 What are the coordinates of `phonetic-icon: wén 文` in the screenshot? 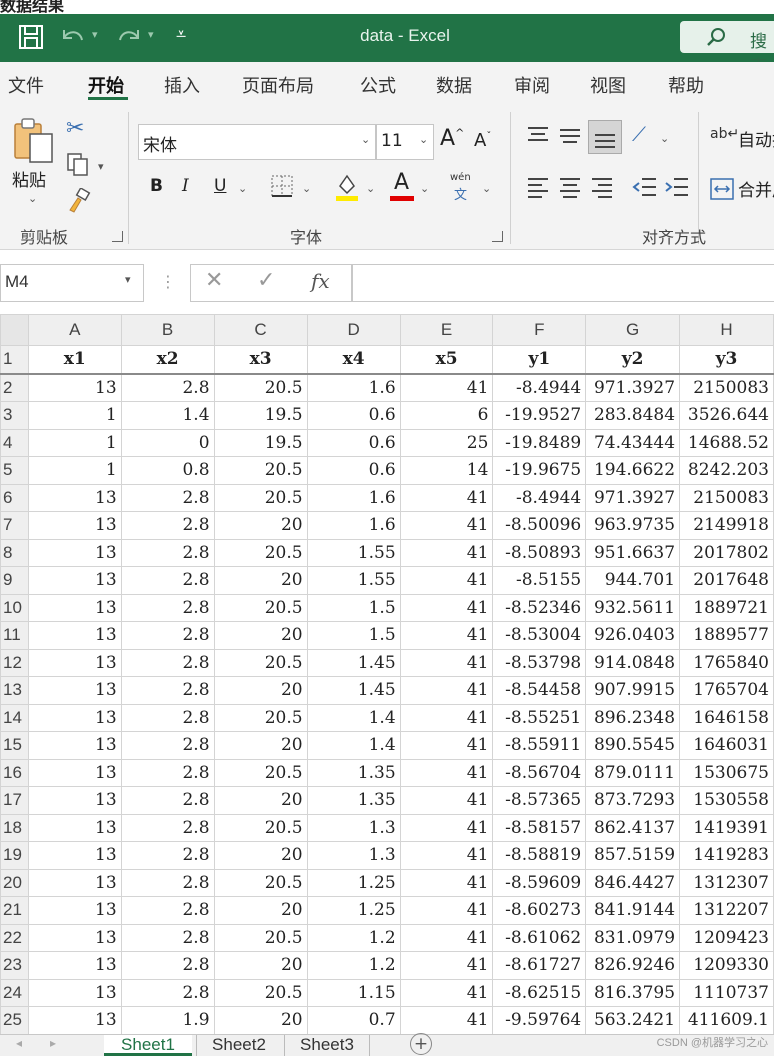 It's located at (463, 187).